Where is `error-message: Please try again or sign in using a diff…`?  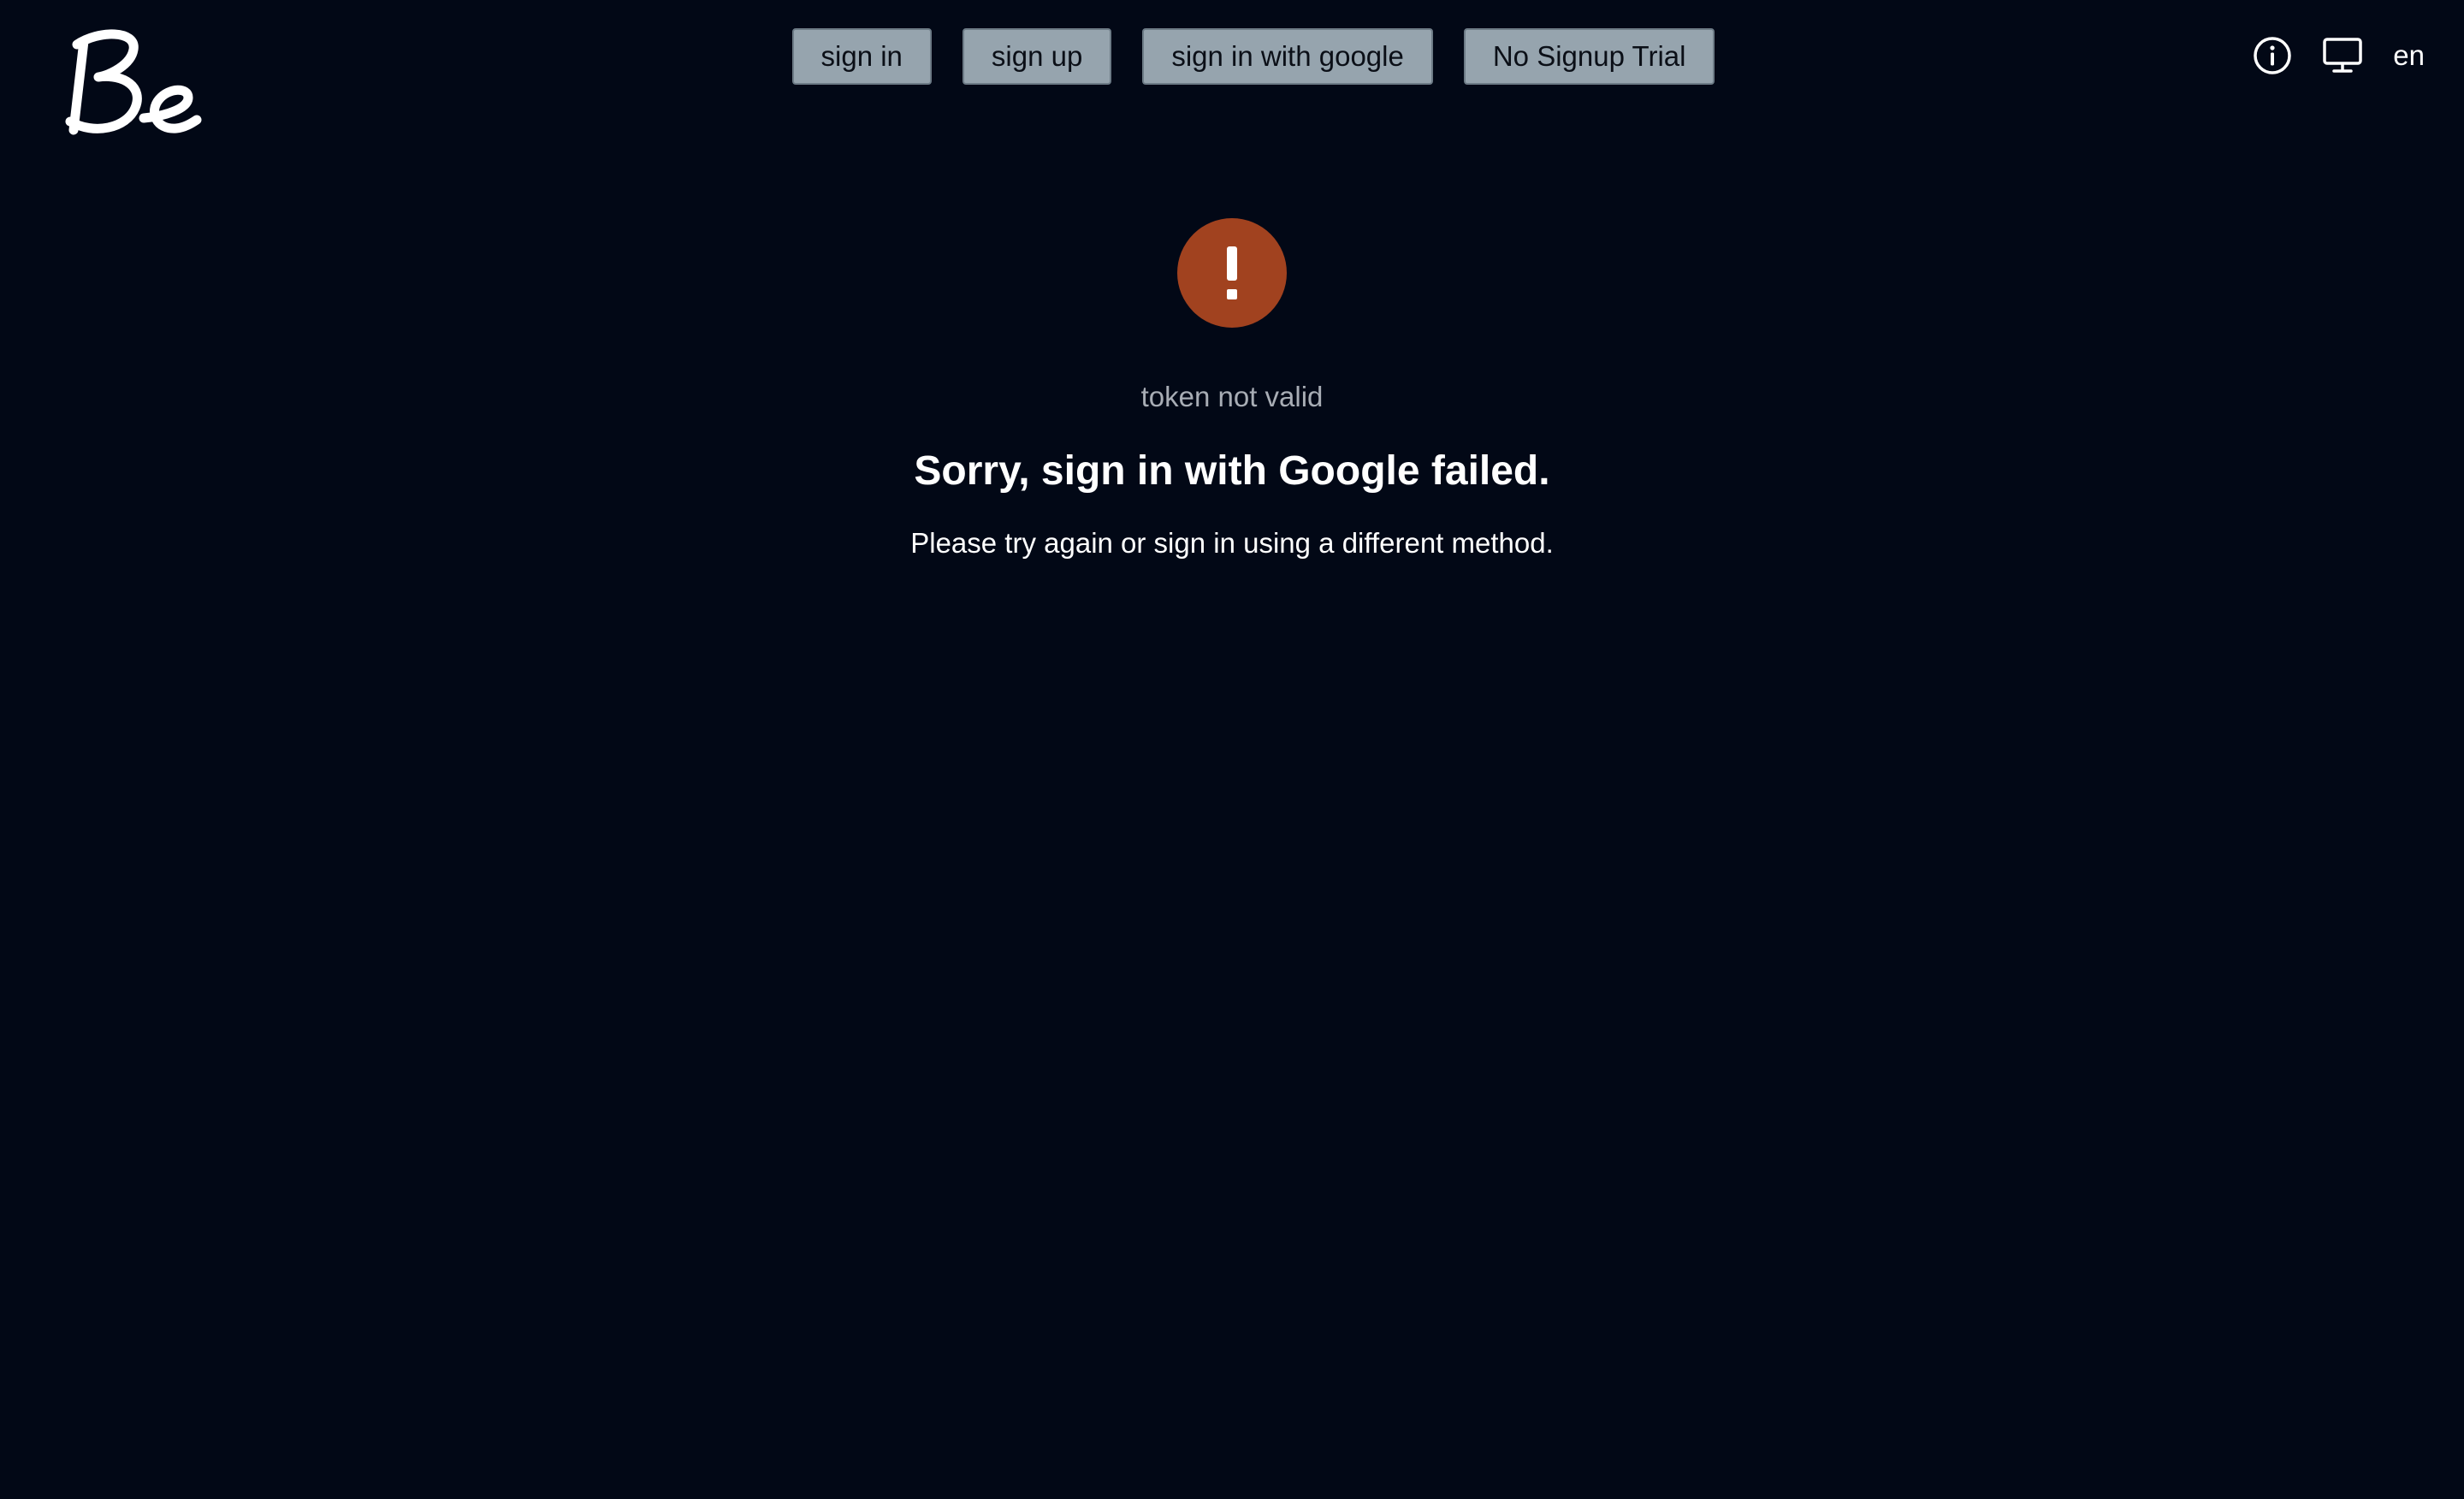
error-message: Please try again or sign in using a diff… is located at coordinates (1232, 543).